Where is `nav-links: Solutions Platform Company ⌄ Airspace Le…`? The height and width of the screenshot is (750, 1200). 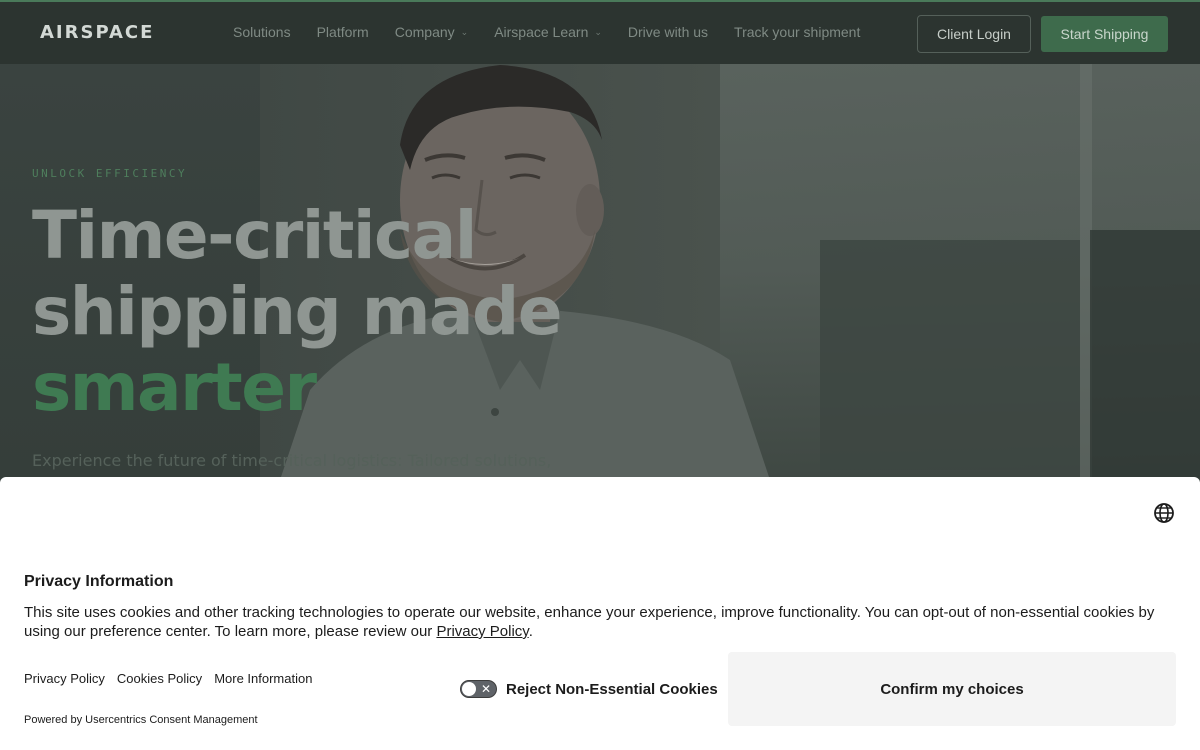
nav-links: Solutions Platform Company ⌄ Airspace Le… is located at coordinates (559, 32).